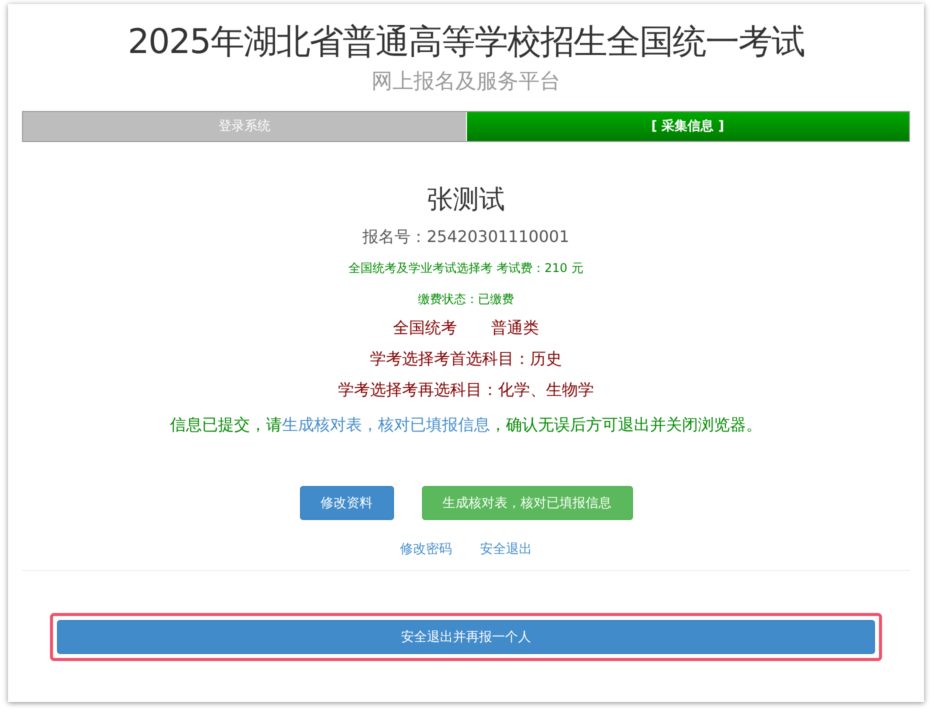 This screenshot has width=934, height=713. What do you see at coordinates (466, 637) in the screenshot?
I see `logout-and-register-button: 安全退出并再报一个人` at bounding box center [466, 637].